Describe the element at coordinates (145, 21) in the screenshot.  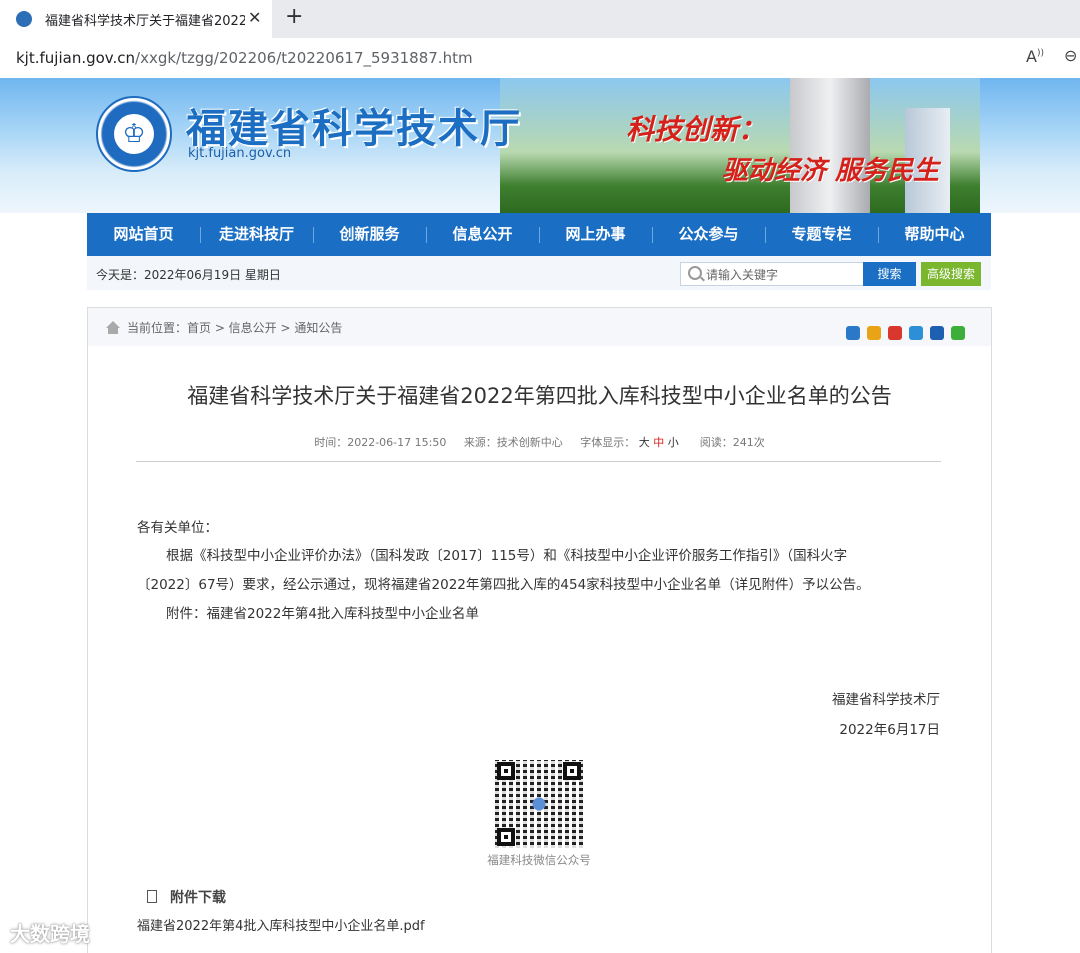
I see `tab-title: 福建省科学技术厅关于福建省2022` at that location.